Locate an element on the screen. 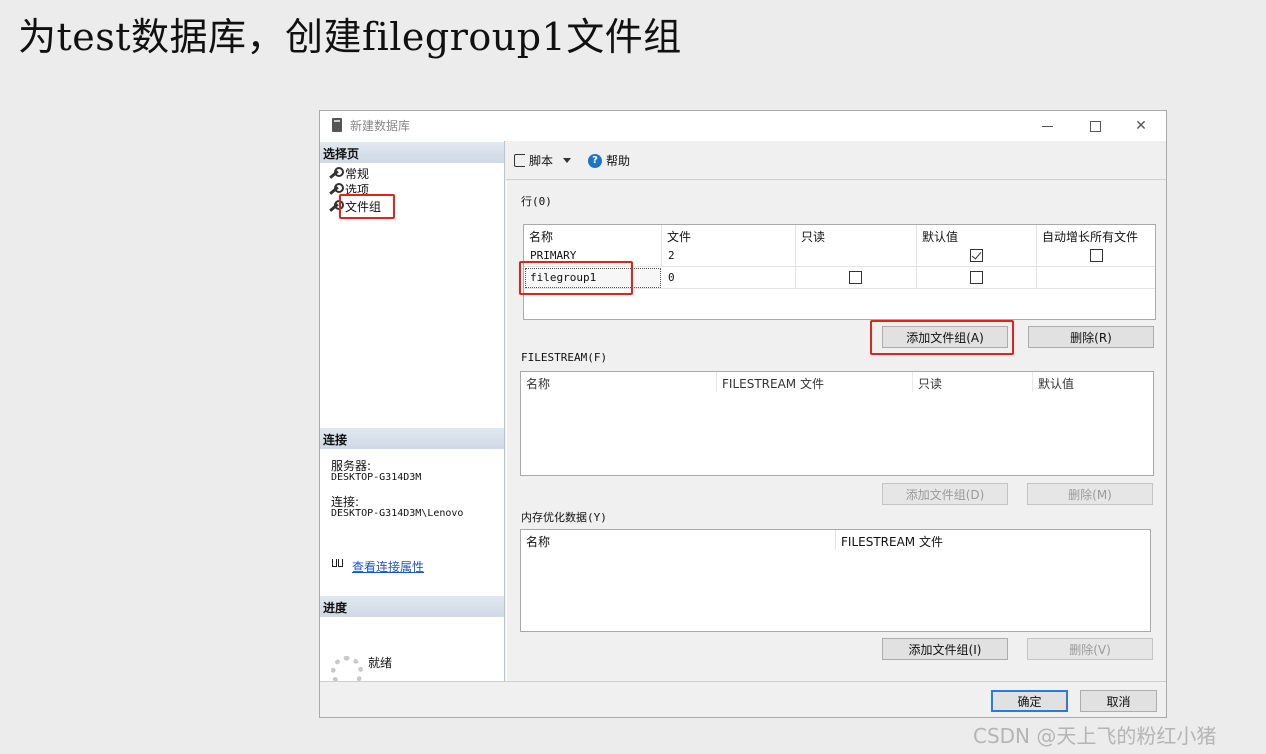 Image resolution: width=1266 pixels, height=754 pixels. help-label: 帮助 is located at coordinates (618, 161).